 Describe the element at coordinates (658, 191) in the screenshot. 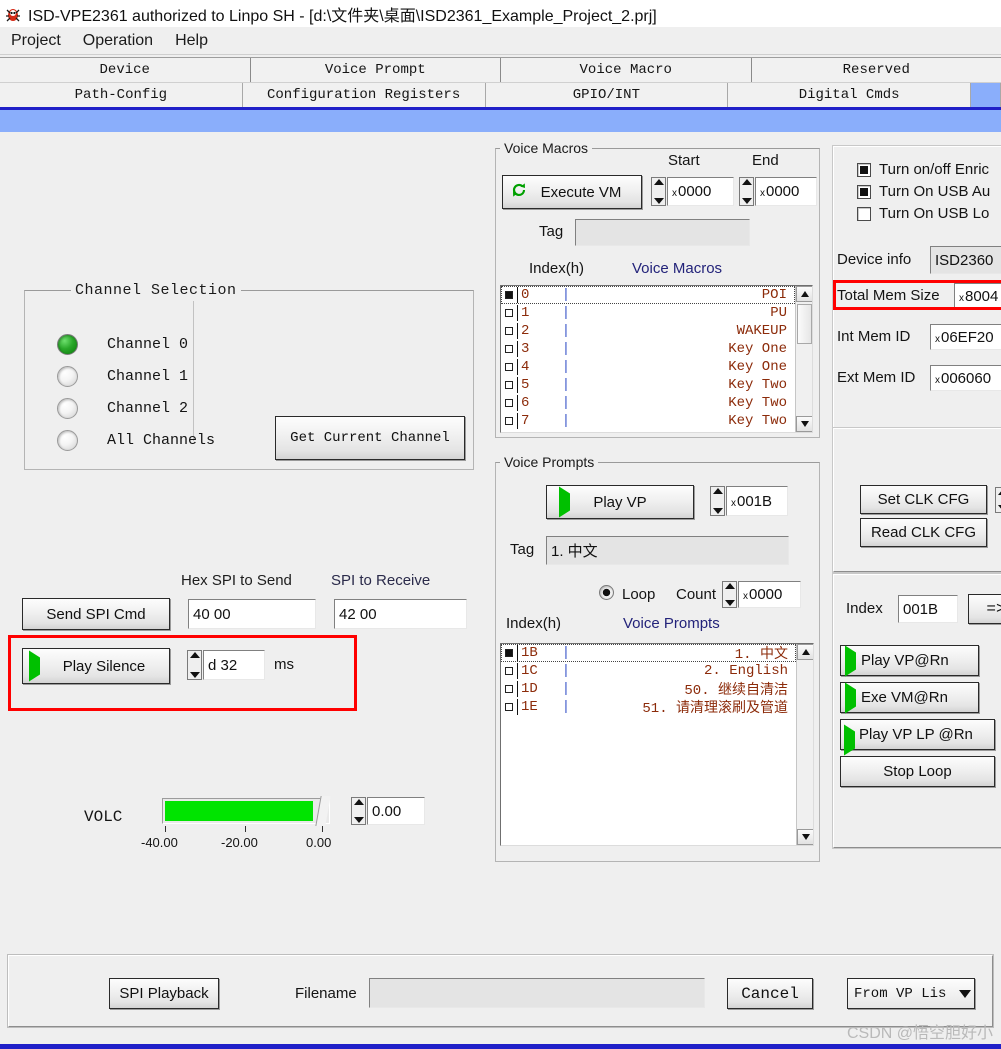

I see `vm-start-stepper` at that location.